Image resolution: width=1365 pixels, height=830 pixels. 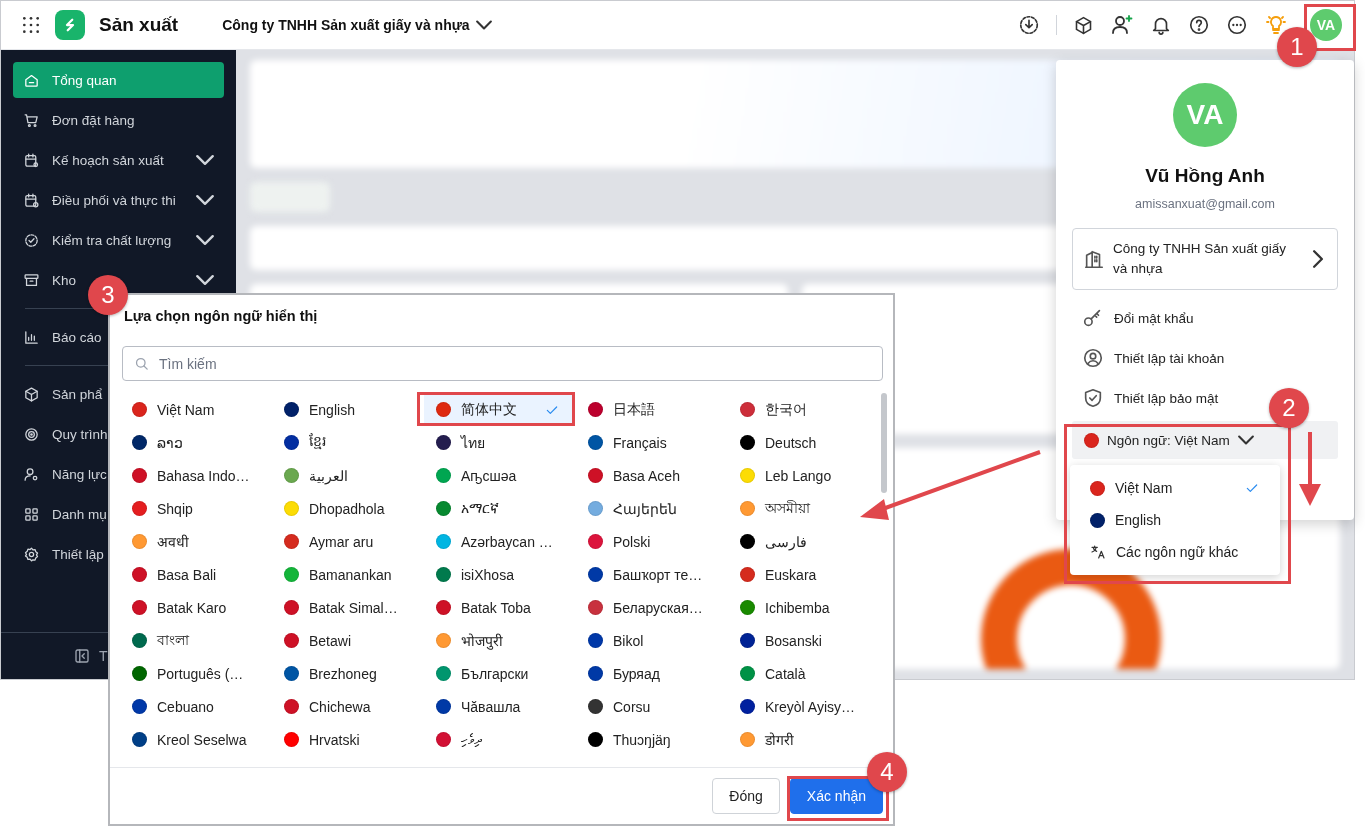 What do you see at coordinates (1205, 176) in the screenshot?
I see `profile-name: Vũ Hồng Anh` at bounding box center [1205, 176].